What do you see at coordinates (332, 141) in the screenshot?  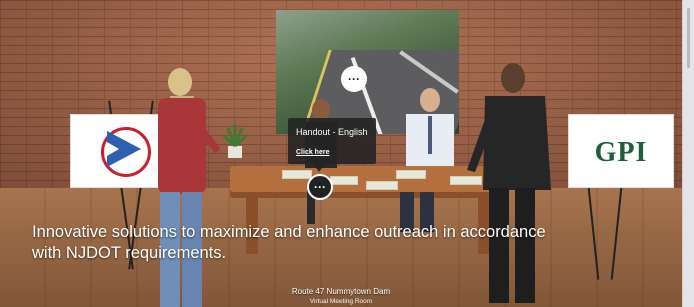 I see `handout-popup: Handout - English Click here` at bounding box center [332, 141].